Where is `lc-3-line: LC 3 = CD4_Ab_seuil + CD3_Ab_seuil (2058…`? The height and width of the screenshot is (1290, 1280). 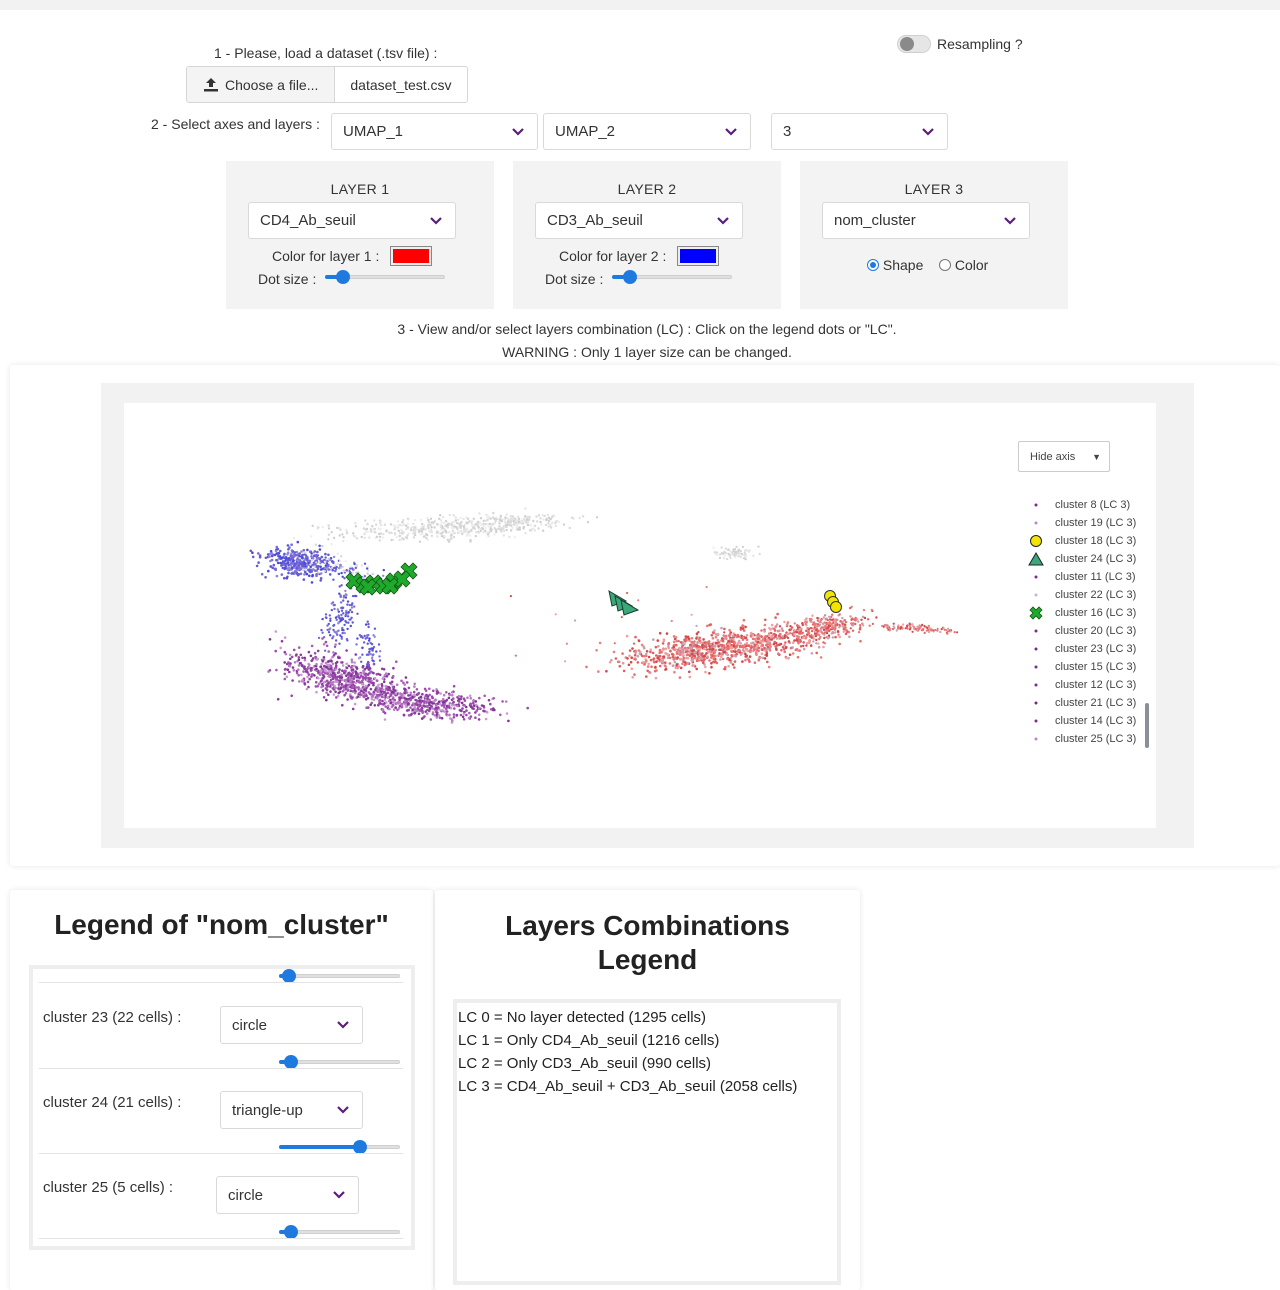
lc-3-line: LC 3 = CD4_Ab_seuil + CD3_Ab_seuil (2058… is located at coordinates (647, 1086).